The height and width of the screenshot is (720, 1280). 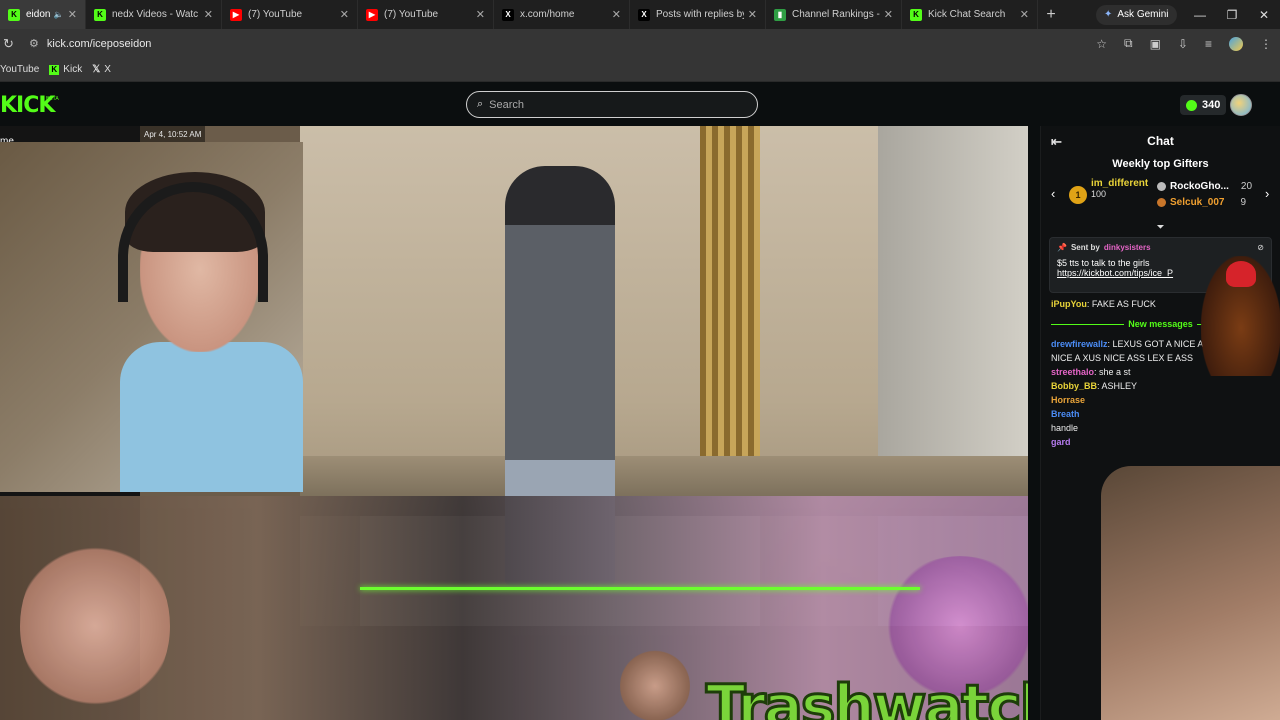 I want to click on gifter-row: Selcuk_007 9, so click(x=1204, y=202).